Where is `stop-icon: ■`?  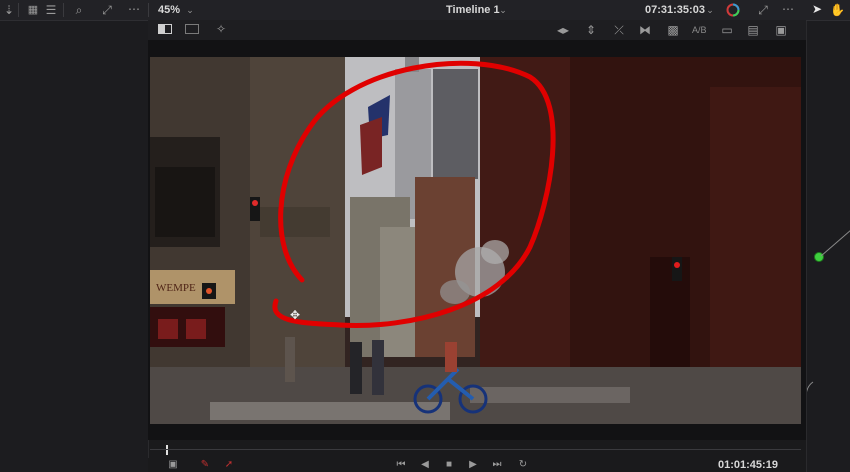 stop-icon: ■ is located at coordinates (449, 465).